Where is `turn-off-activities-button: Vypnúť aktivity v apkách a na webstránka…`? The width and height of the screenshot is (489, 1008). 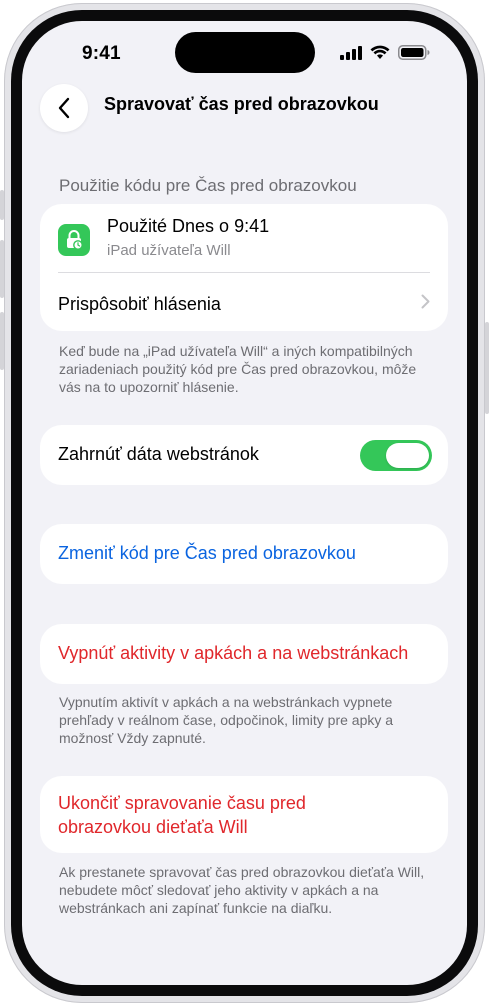 turn-off-activities-button: Vypnúť aktivity v apkách a na webstránka… is located at coordinates (233, 653).